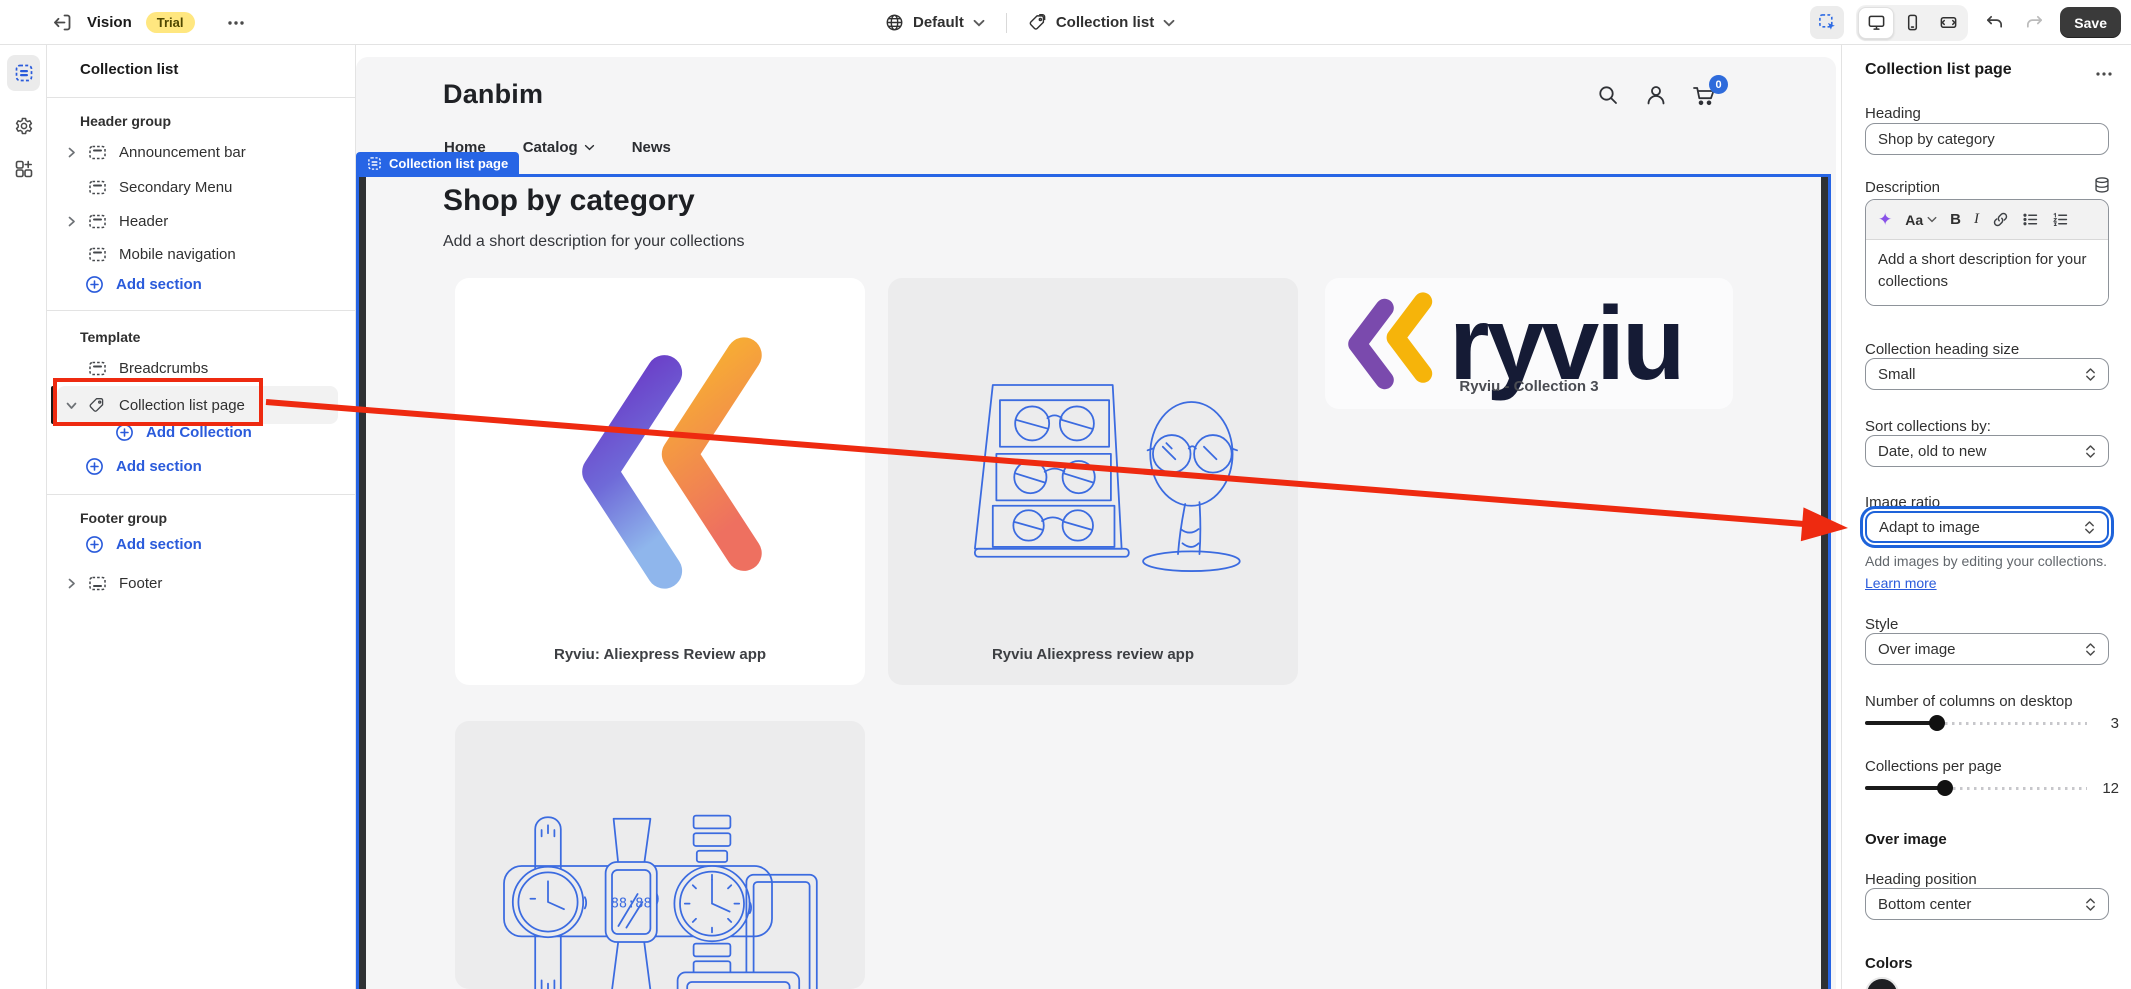 The image size is (2131, 989). Describe the element at coordinates (493, 94) in the screenshot. I see `store-name: Danbim` at that location.